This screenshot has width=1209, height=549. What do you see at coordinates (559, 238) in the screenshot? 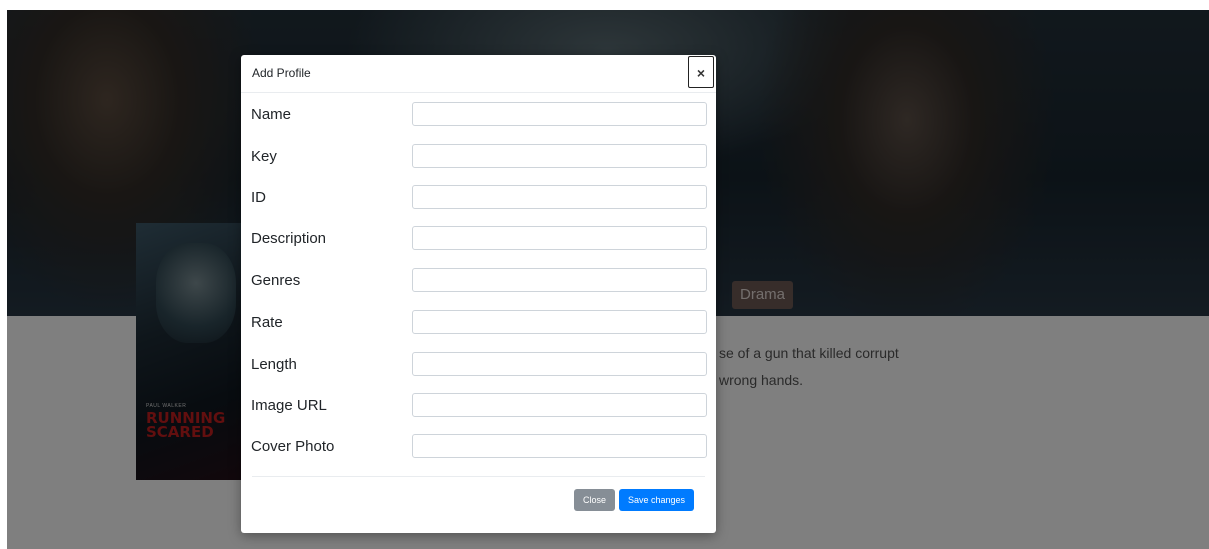
I see `description-input` at bounding box center [559, 238].